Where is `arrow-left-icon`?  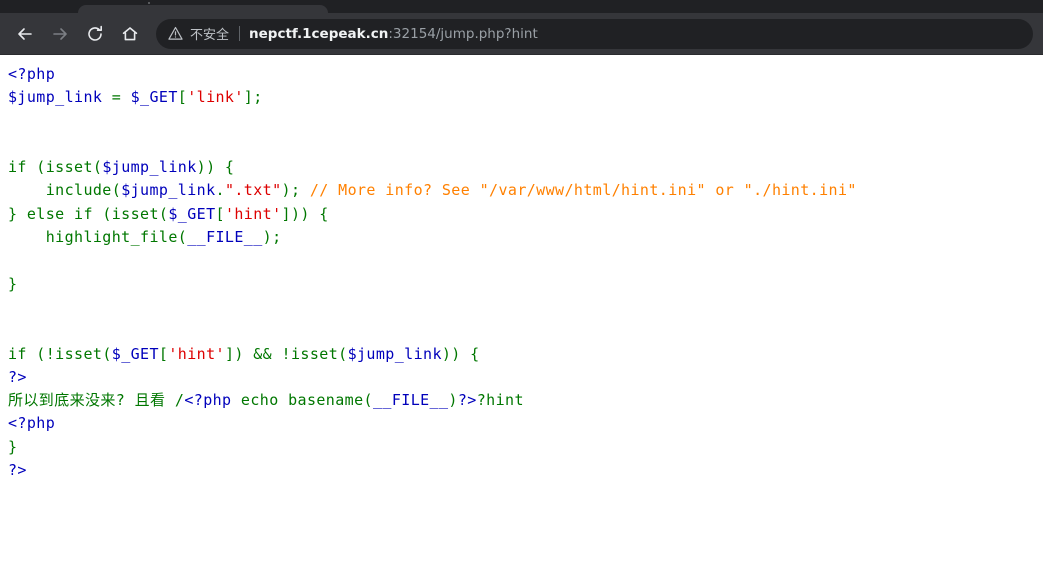 arrow-left-icon is located at coordinates (25, 33).